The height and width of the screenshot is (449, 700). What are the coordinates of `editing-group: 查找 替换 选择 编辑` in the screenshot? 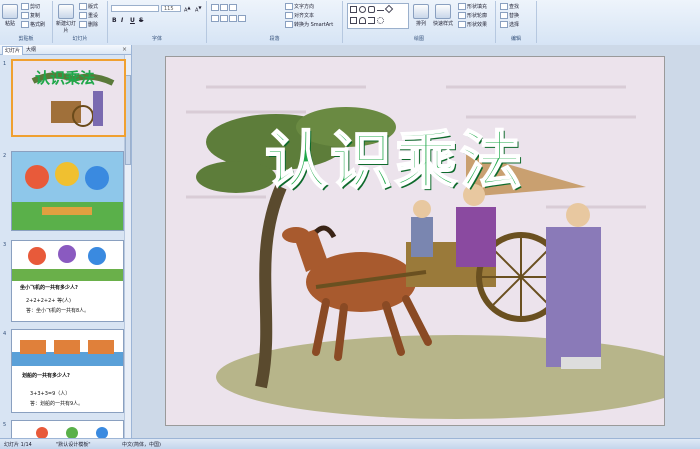 It's located at (516, 22).